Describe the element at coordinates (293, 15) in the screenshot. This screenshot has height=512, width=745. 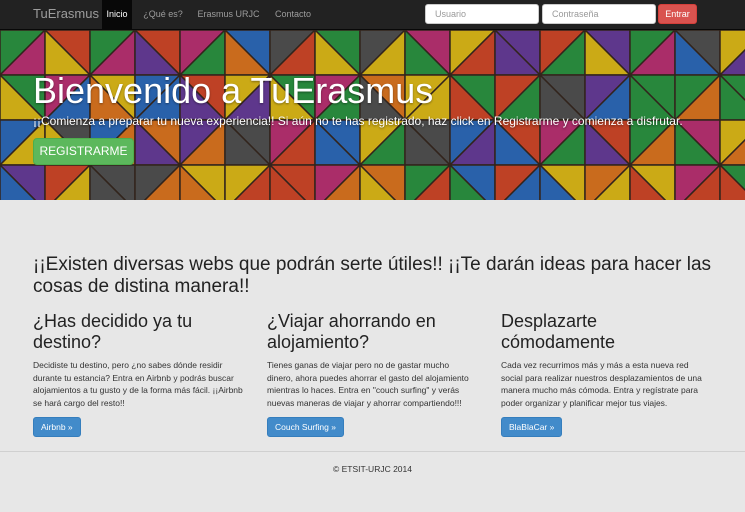
I see `nav-item-contacto: Contacto` at that location.